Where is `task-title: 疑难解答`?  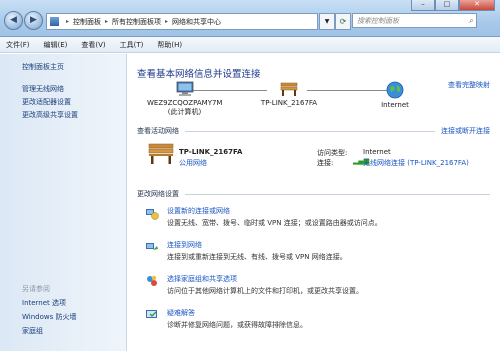
task-title: 疑难解答 is located at coordinates (181, 313).